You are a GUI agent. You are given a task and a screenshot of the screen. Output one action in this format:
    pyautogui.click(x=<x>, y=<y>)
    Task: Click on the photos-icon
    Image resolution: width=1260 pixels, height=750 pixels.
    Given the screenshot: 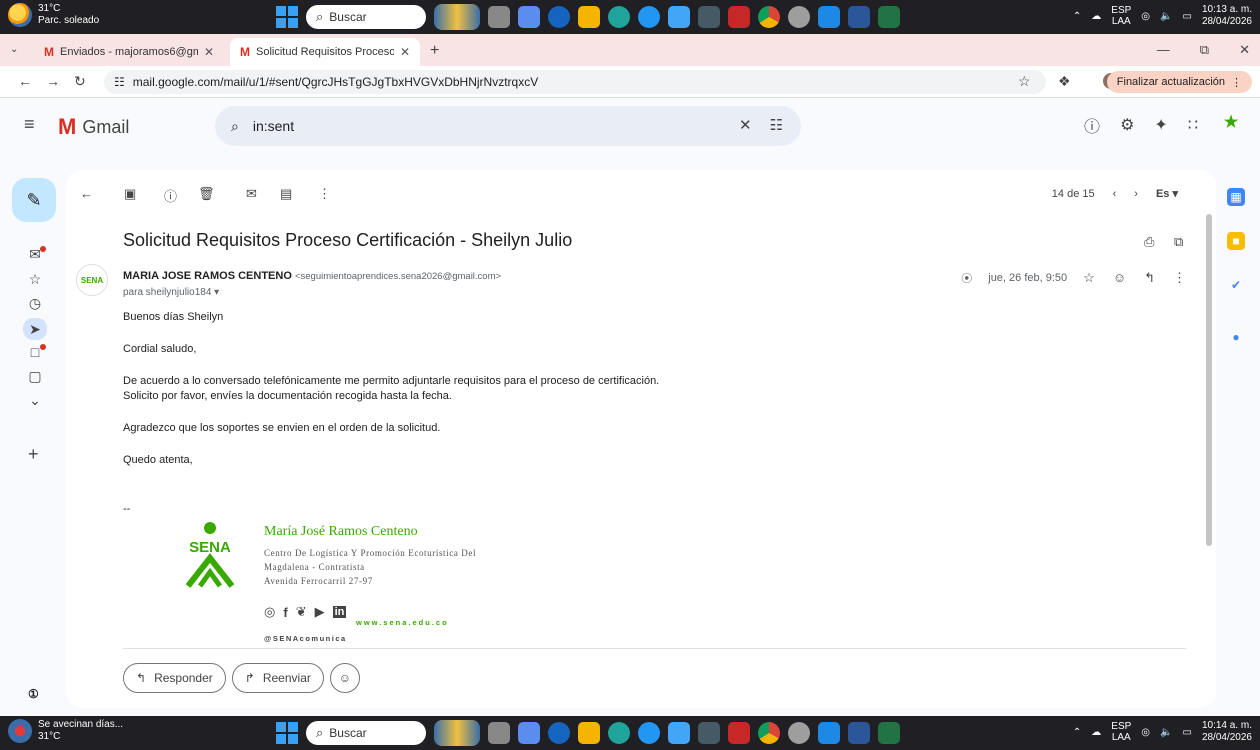 What is the action you would take?
    pyautogui.click(x=829, y=17)
    